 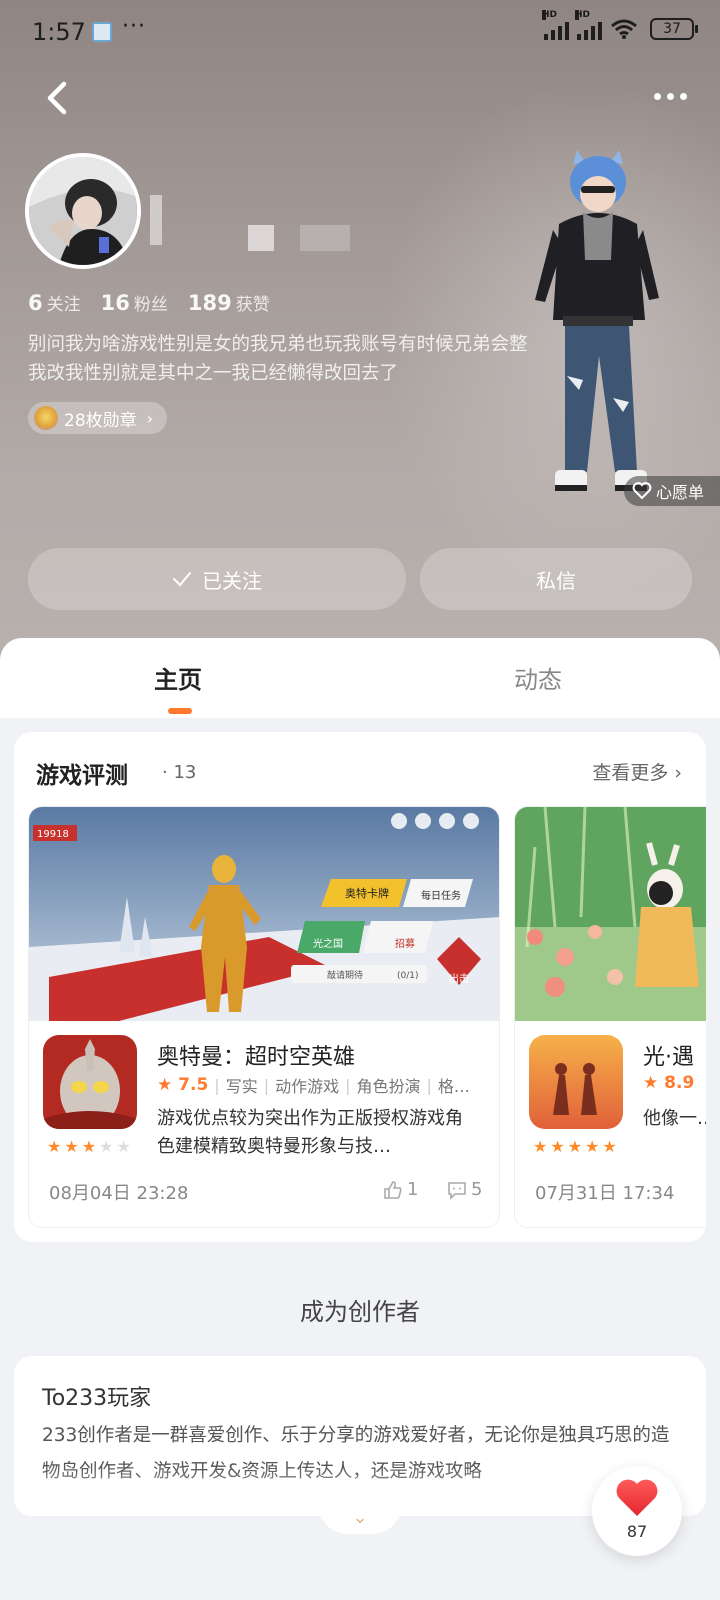 I want to click on comment-button: 5, so click(x=464, y=1189).